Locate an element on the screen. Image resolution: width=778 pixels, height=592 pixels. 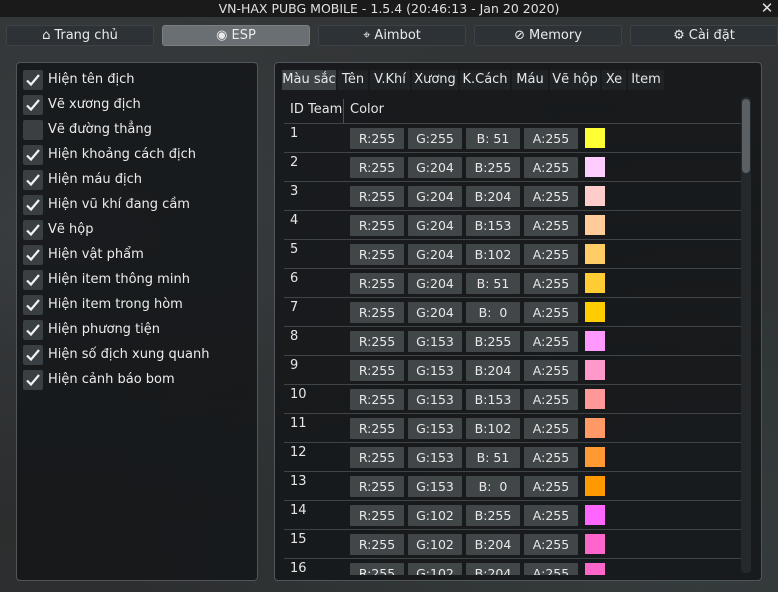
option-row: Hiện vũ khí đang cầm is located at coordinates (137, 206).